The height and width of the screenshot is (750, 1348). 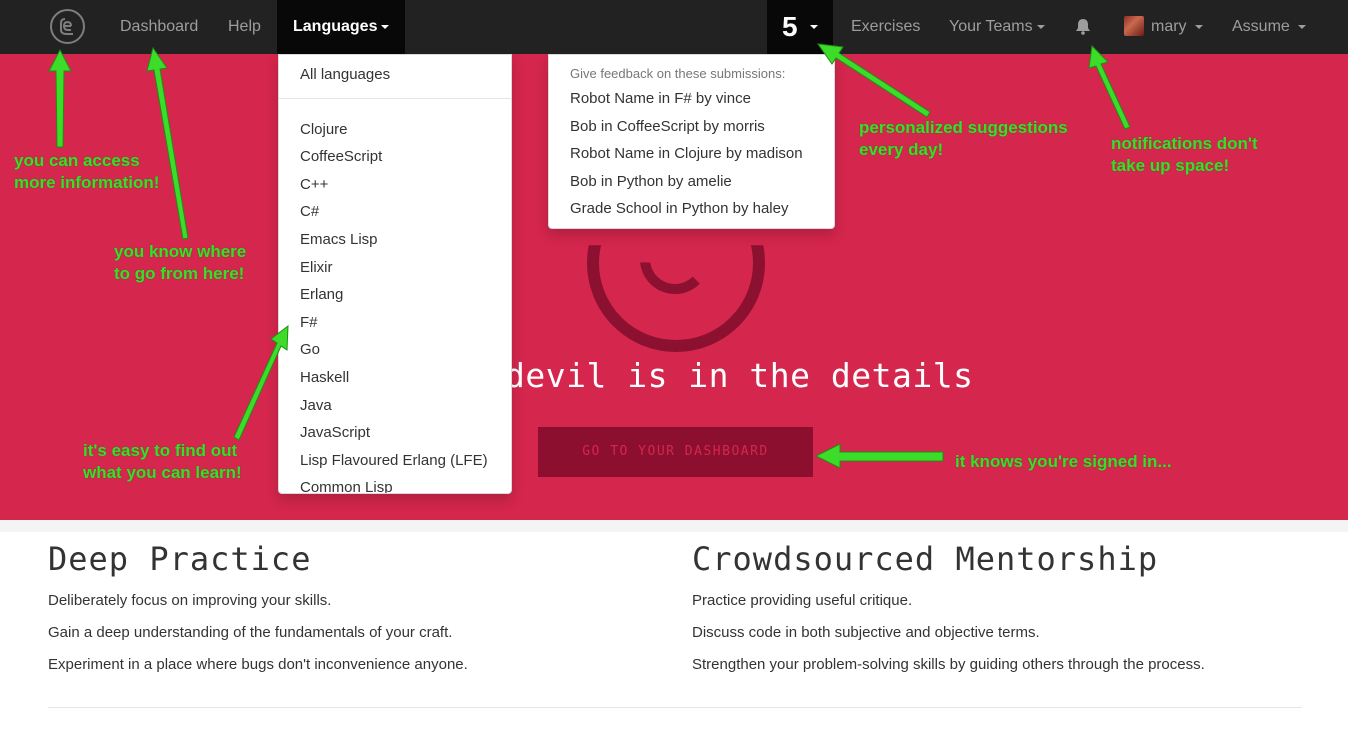 What do you see at coordinates (991, 26) in the screenshot?
I see `nav-your-teams-label: Your Teams` at bounding box center [991, 26].